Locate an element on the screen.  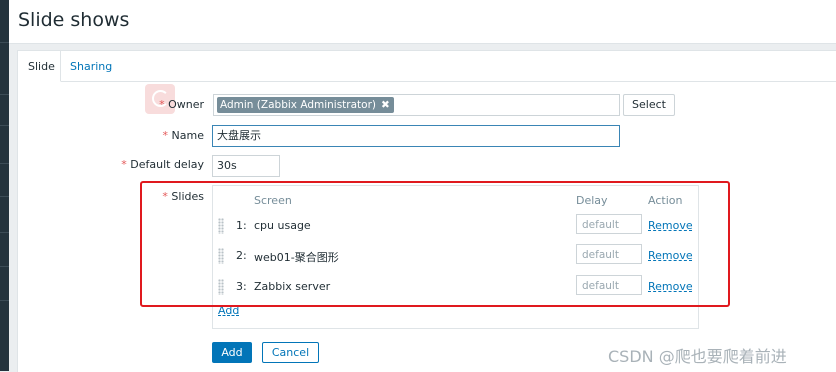
default-delay-input: 30s is located at coordinates (246, 166).